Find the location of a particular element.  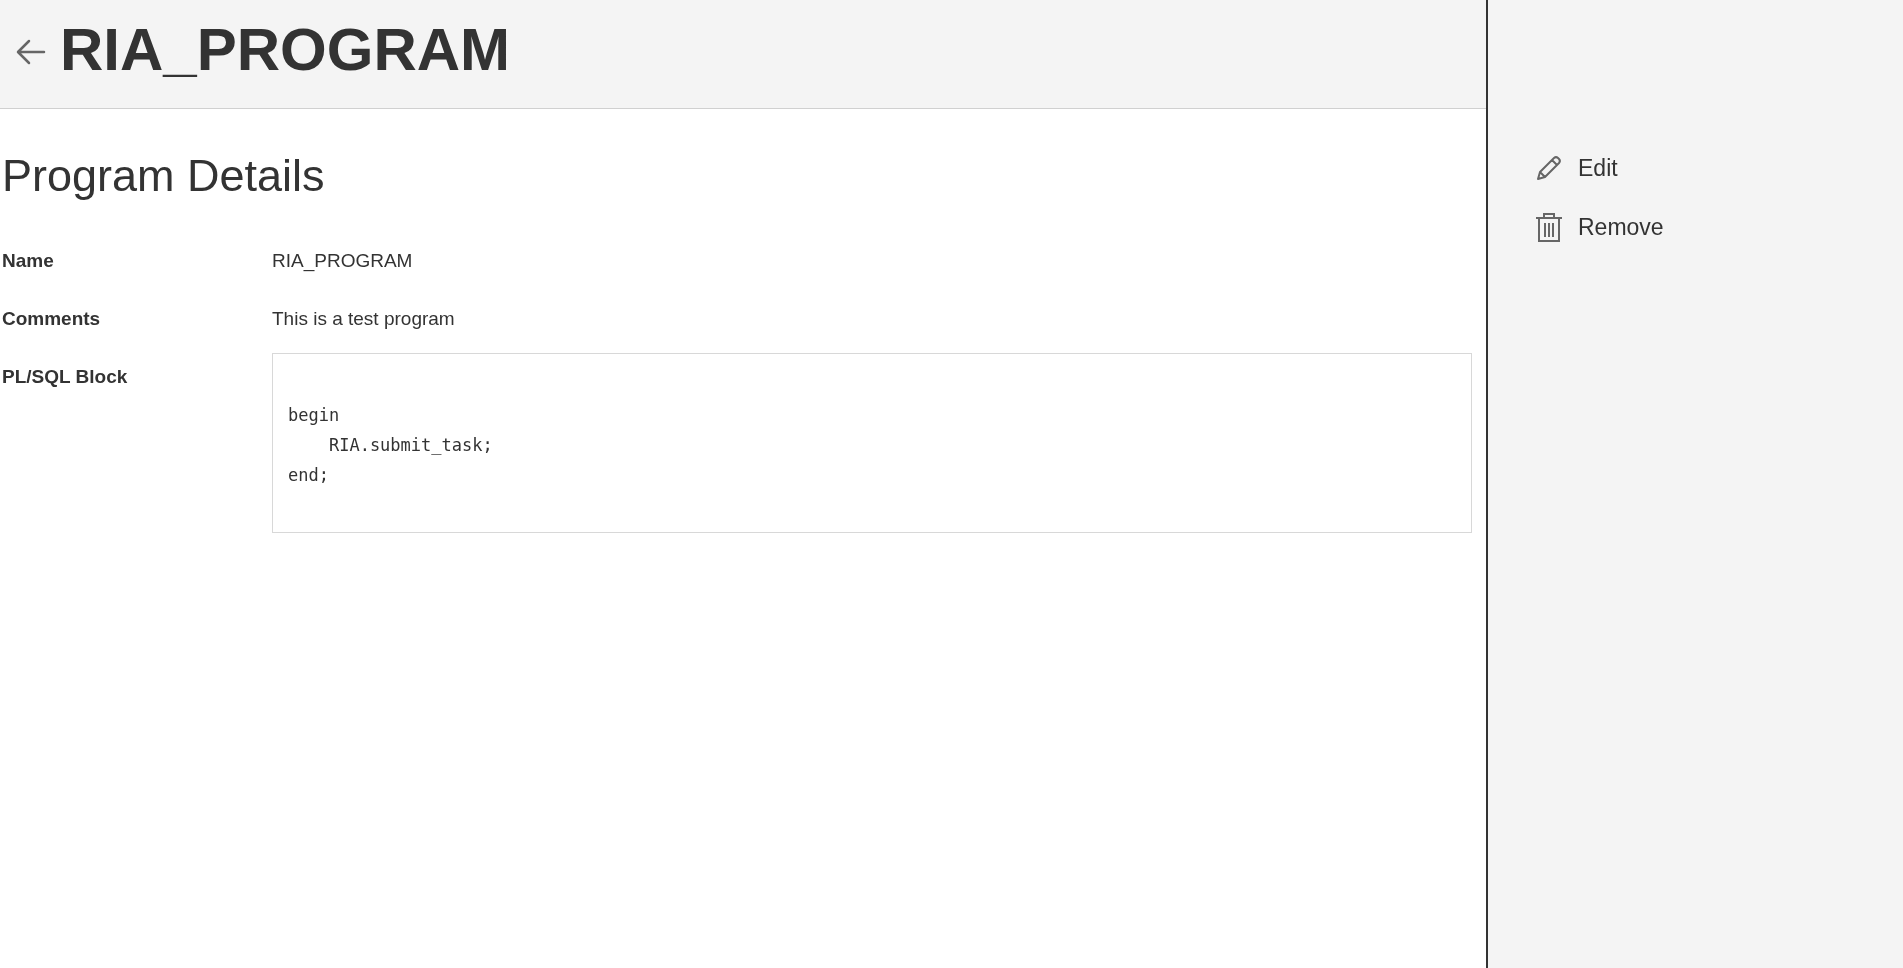

code-line: end; is located at coordinates (308, 475).